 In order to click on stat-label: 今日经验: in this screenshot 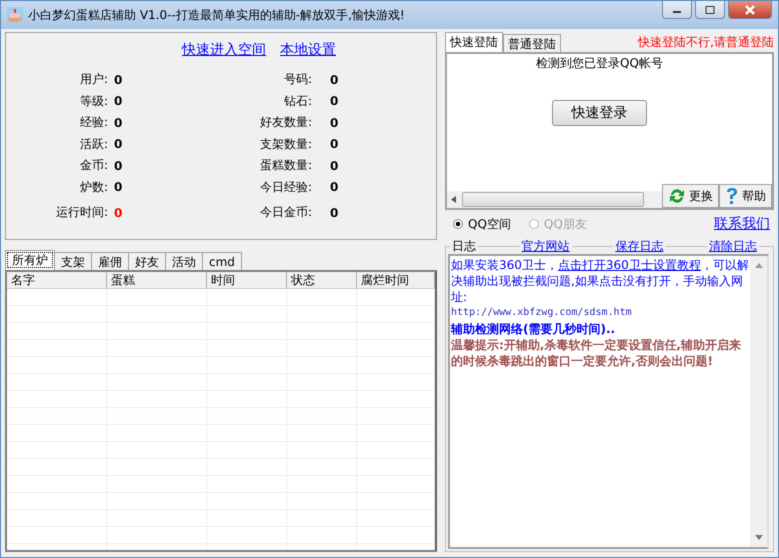, I will do `click(285, 187)`.